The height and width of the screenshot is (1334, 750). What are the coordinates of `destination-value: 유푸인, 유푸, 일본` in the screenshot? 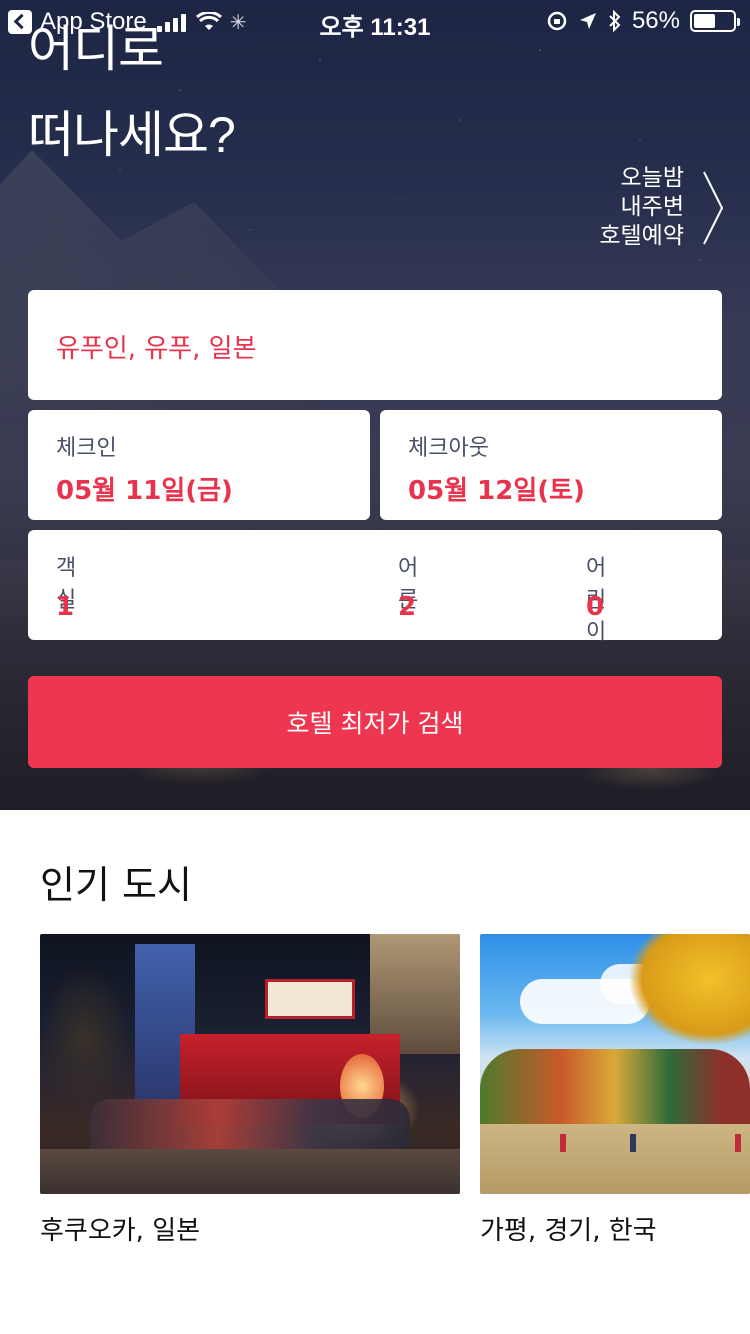 It's located at (156, 349).